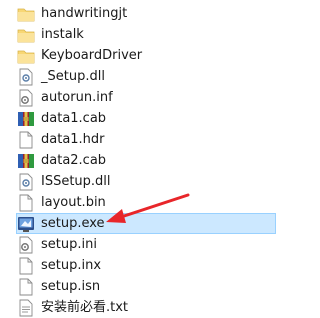 The width and height of the screenshot is (320, 318). I want to click on file-row-instalk: instalk, so click(146, 34).